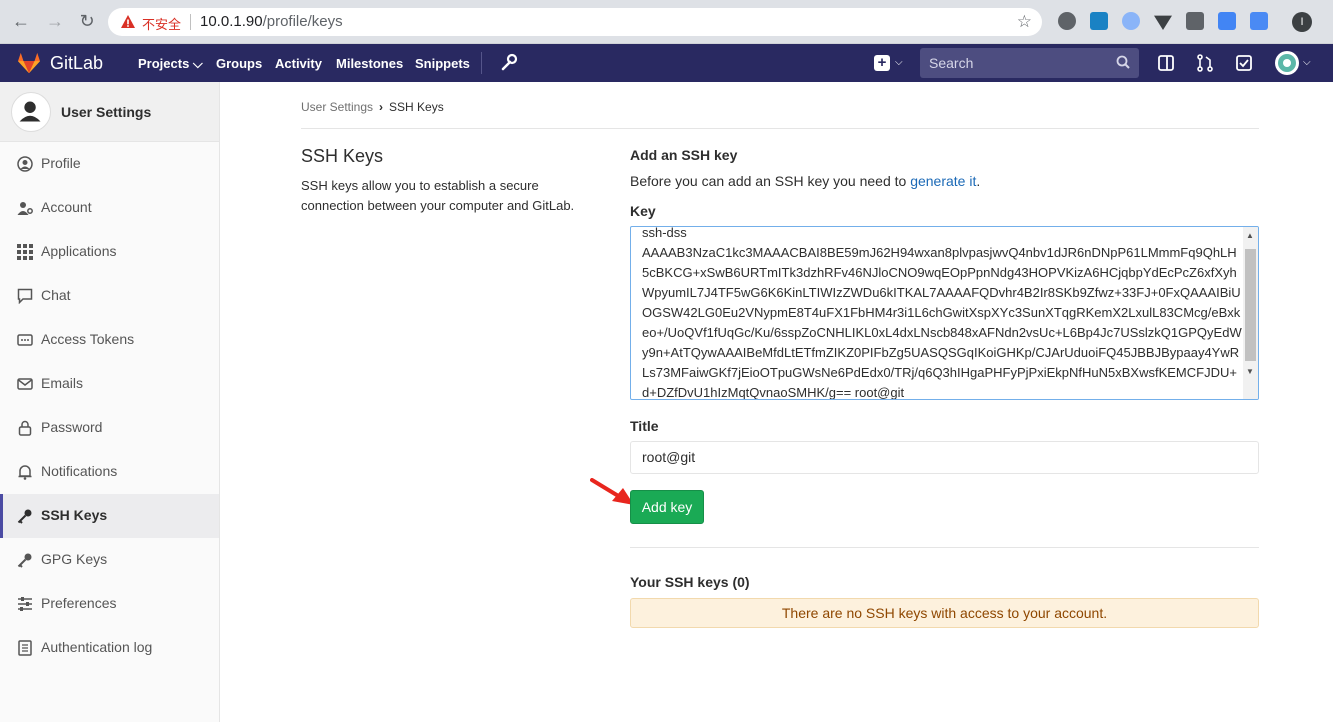 The width and height of the screenshot is (1333, 722). Describe the element at coordinates (644, 426) in the screenshot. I see `title-label: Title` at that location.